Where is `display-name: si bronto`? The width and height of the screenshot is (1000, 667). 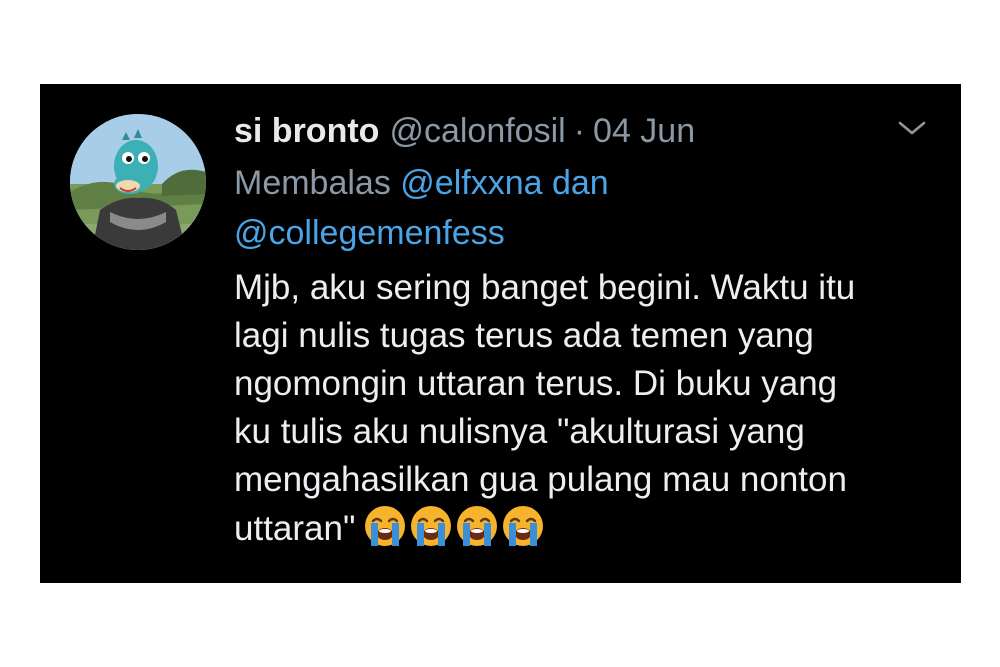 display-name: si bronto is located at coordinates (306, 131).